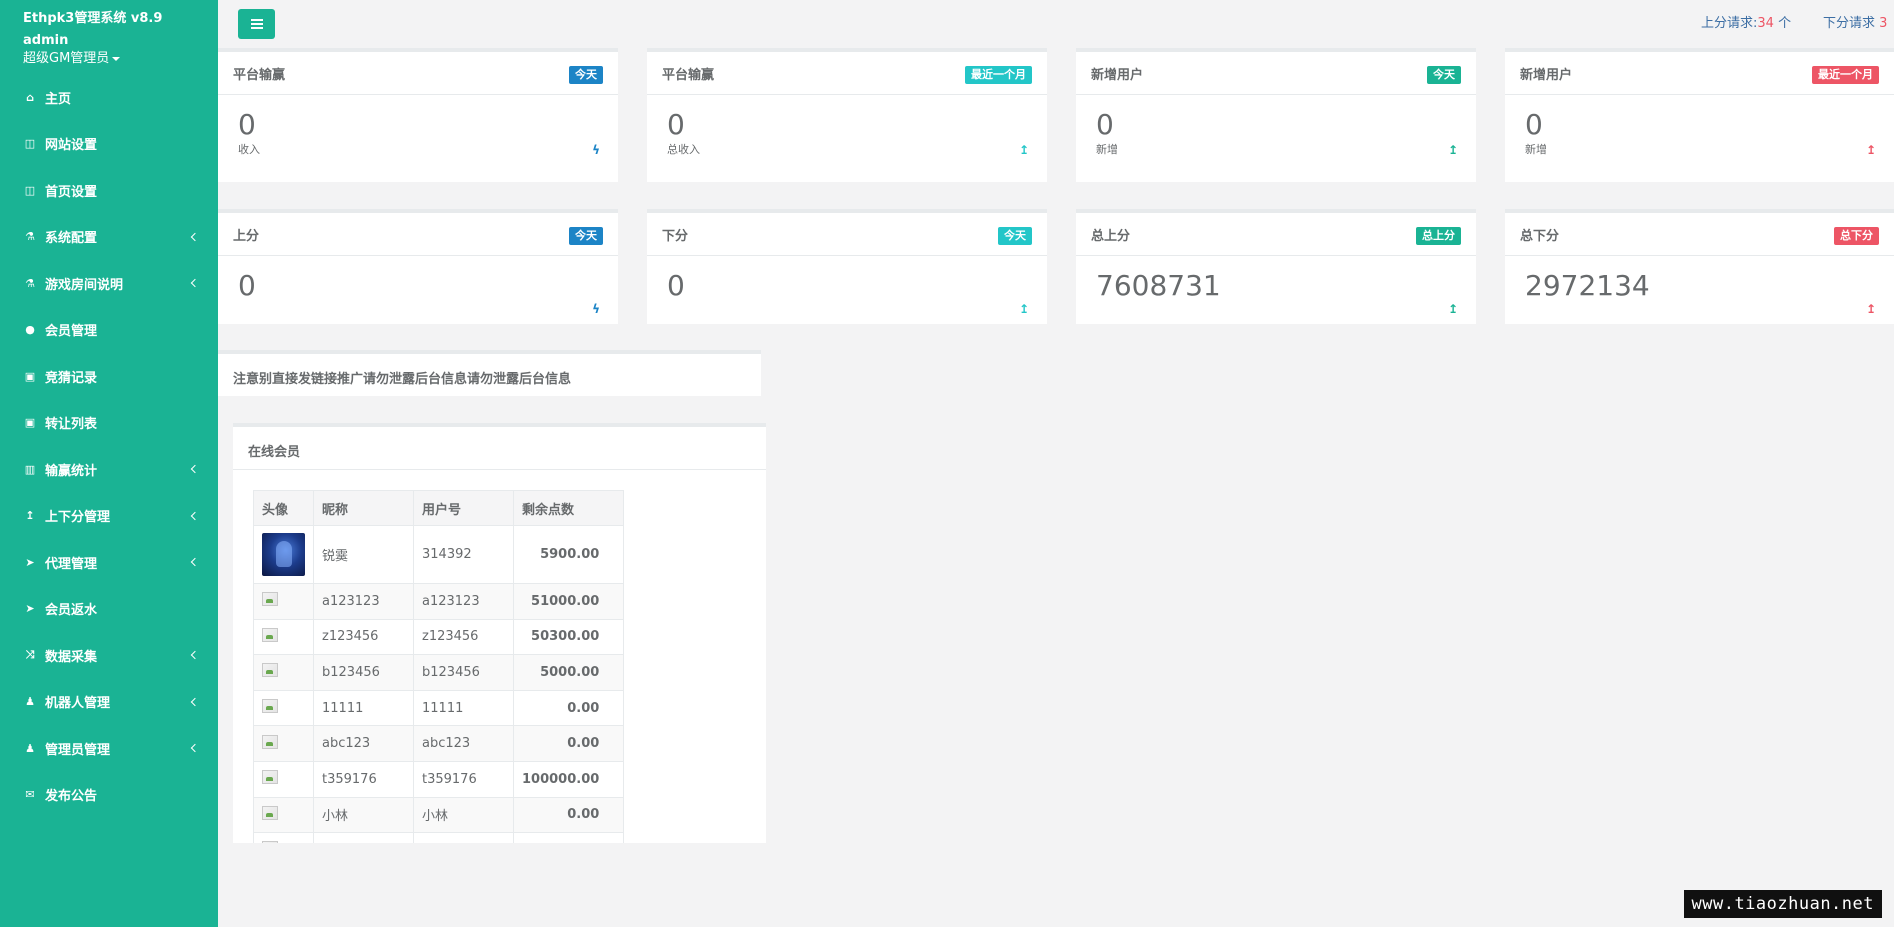 This screenshot has height=927, width=1894. I want to click on avatar, so click(283, 554).